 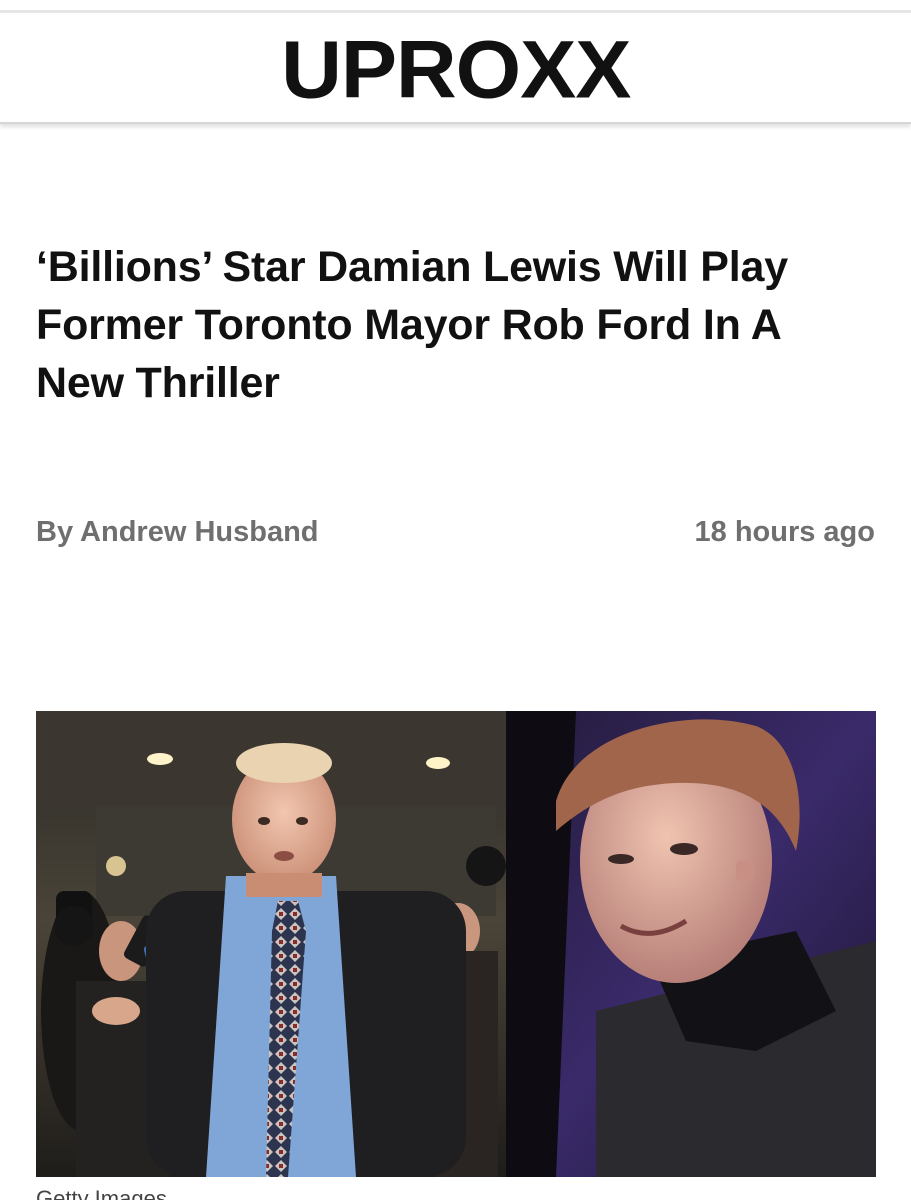 I want to click on author-byline: By Andrew Husband, so click(x=177, y=532).